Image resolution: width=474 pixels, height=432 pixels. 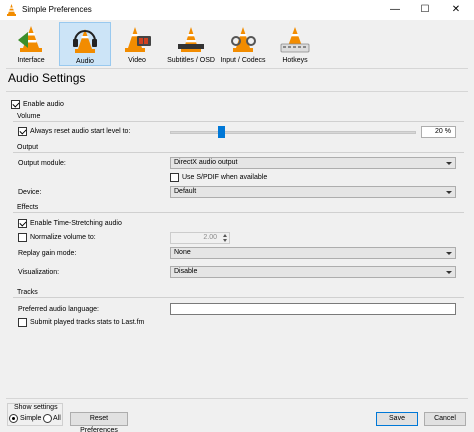 What do you see at coordinates (85, 61) in the screenshot?
I see `tab-audio-label: Audio` at bounding box center [85, 61].